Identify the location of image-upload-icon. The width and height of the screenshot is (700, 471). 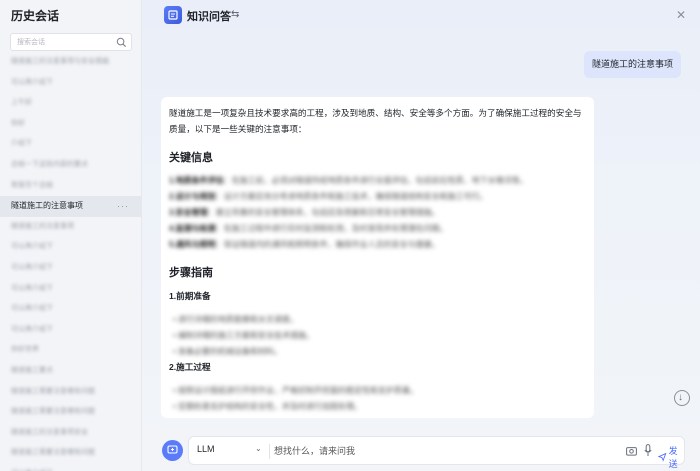
(631, 451).